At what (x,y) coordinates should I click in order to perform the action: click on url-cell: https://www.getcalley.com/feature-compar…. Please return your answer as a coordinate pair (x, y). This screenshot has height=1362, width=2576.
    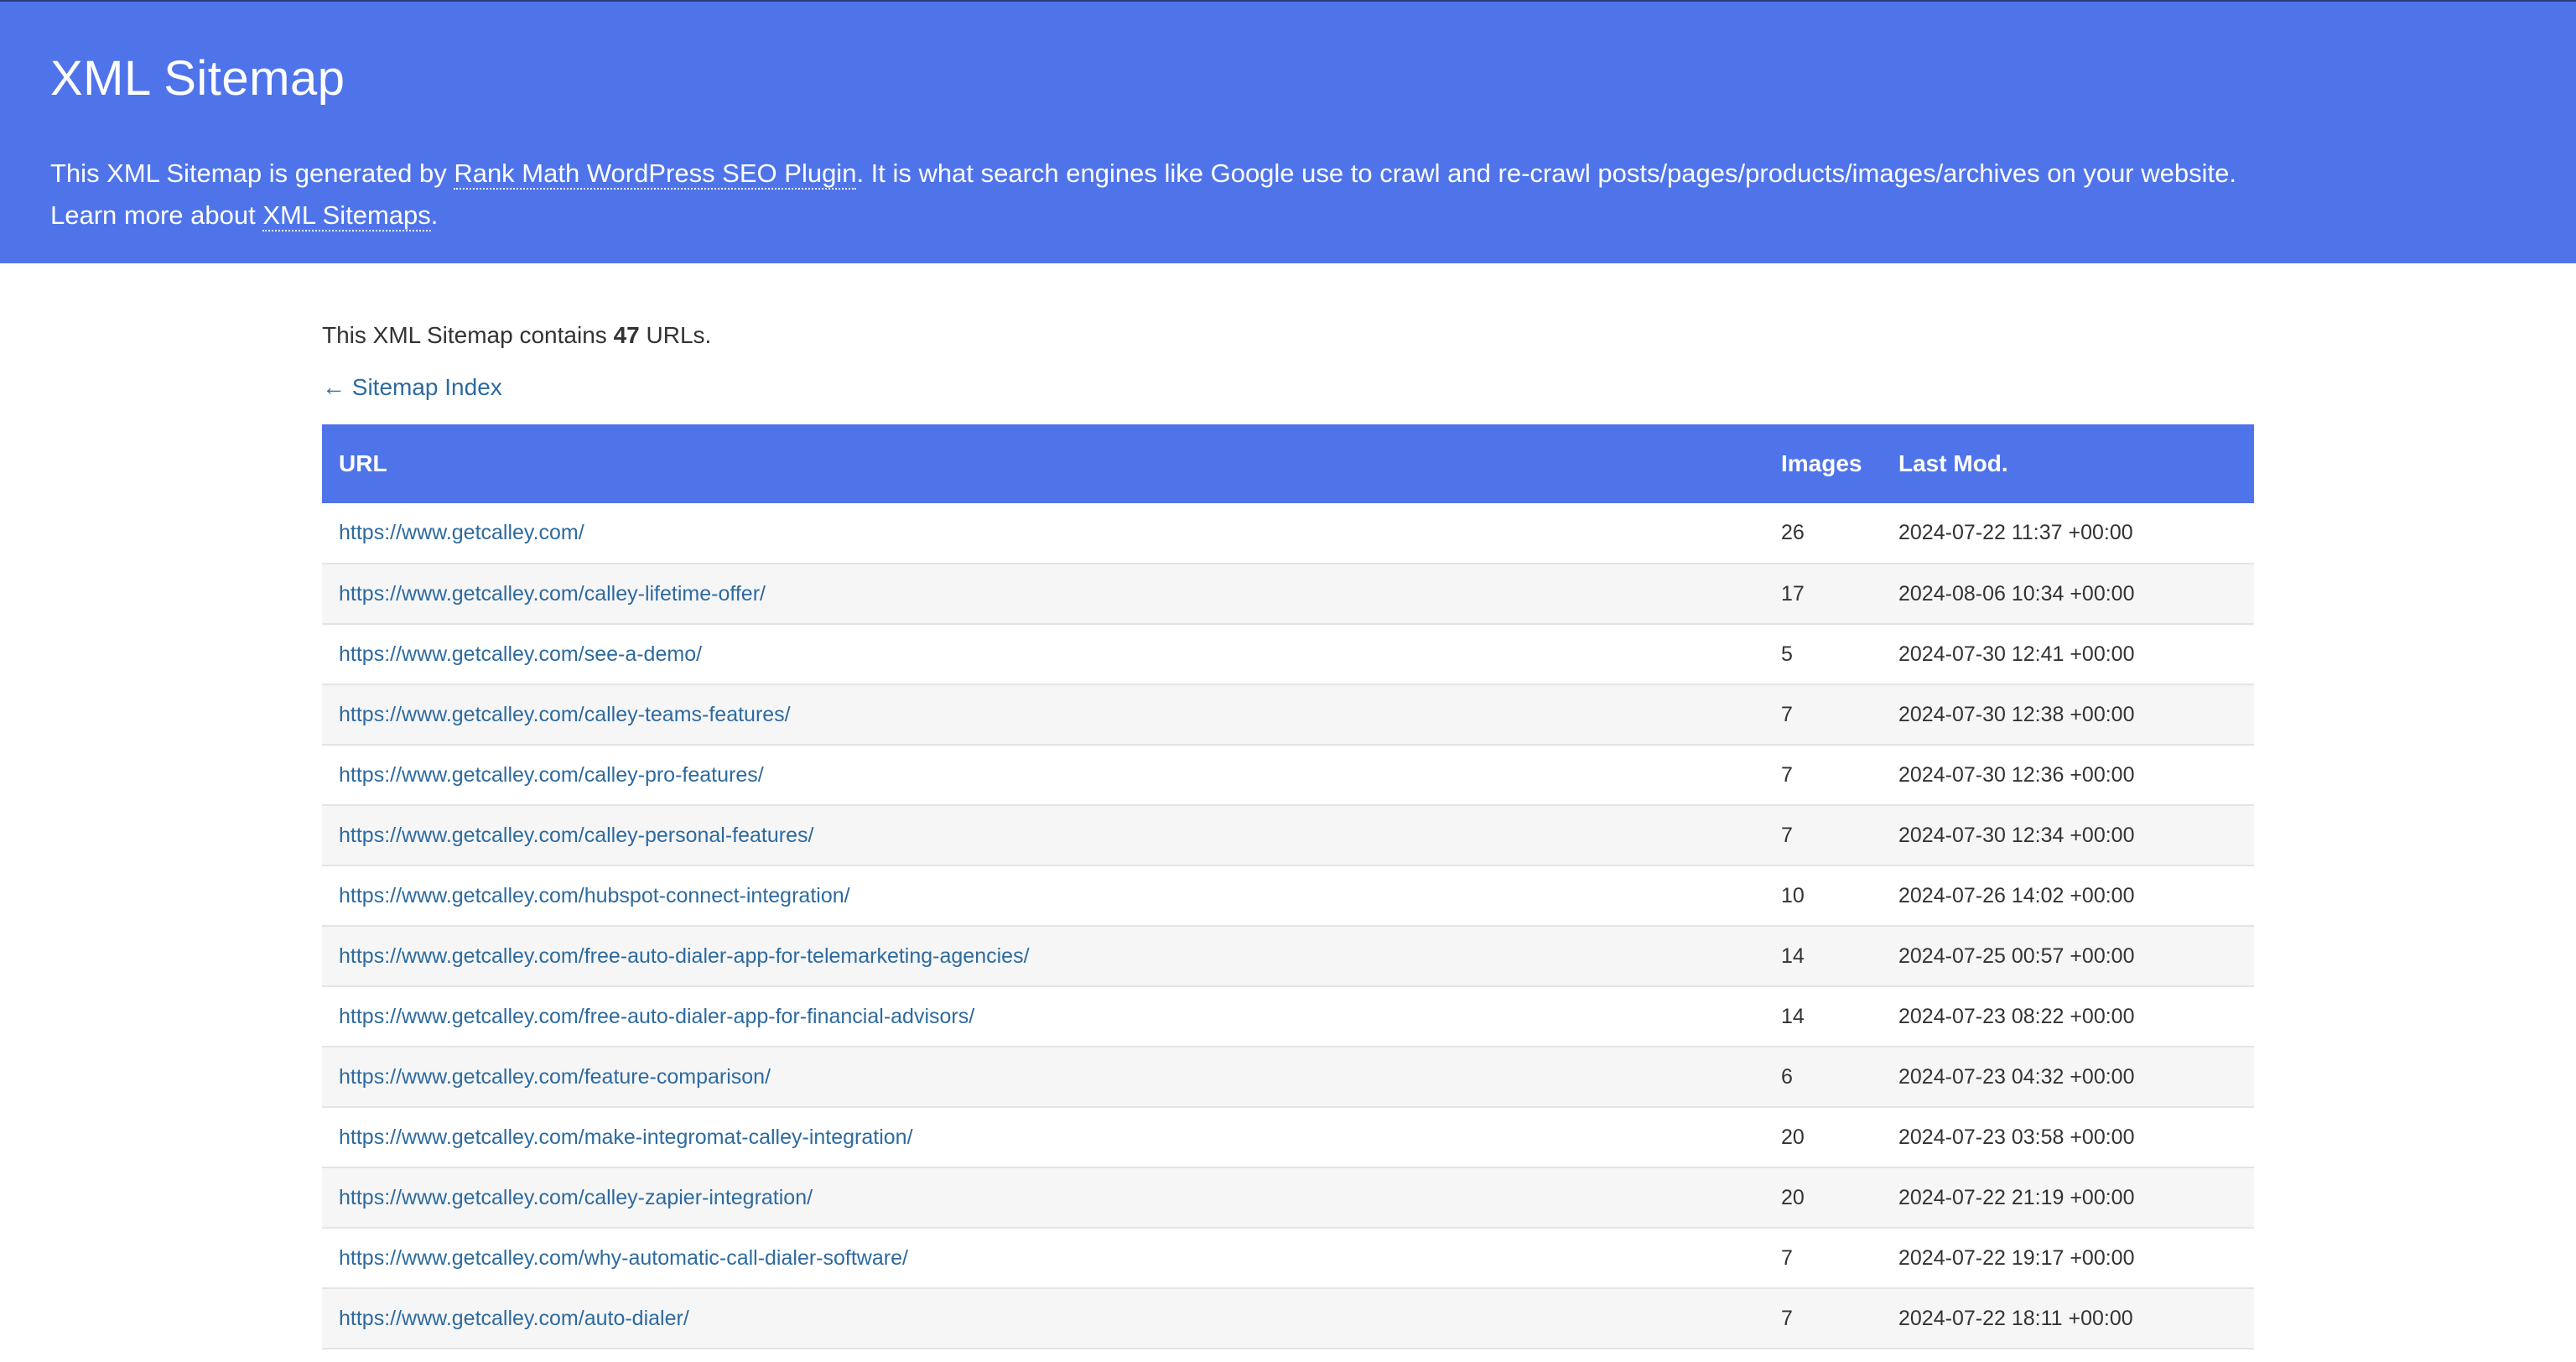
    Looking at the image, I should click on (1043, 1077).